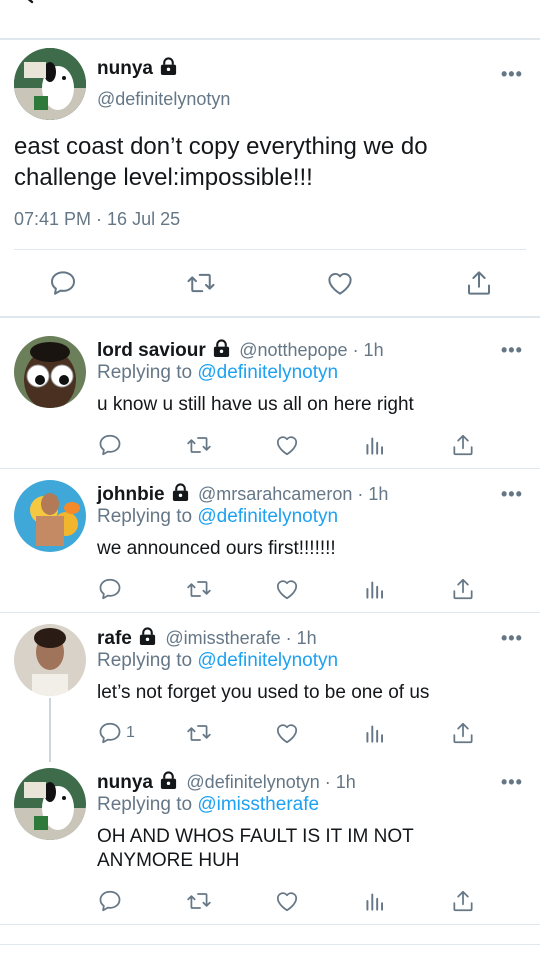 The image size is (540, 960). Describe the element at coordinates (311, 350) in the screenshot. I see `author-handle: @notthepope · 1h` at that location.